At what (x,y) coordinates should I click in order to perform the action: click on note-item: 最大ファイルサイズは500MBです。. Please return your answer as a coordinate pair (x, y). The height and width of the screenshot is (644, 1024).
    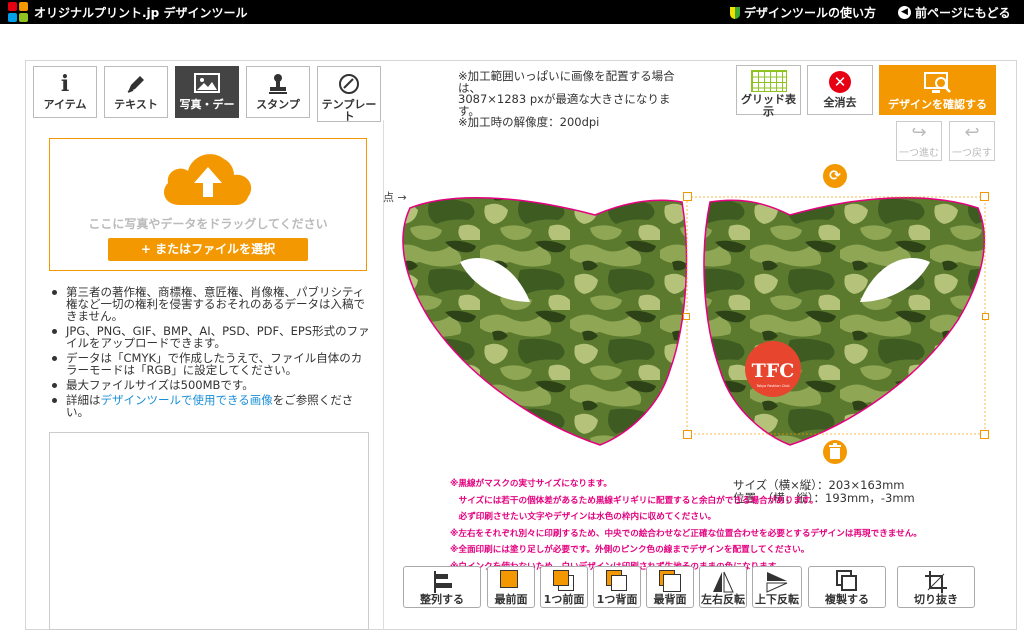
    Looking at the image, I should click on (209, 385).